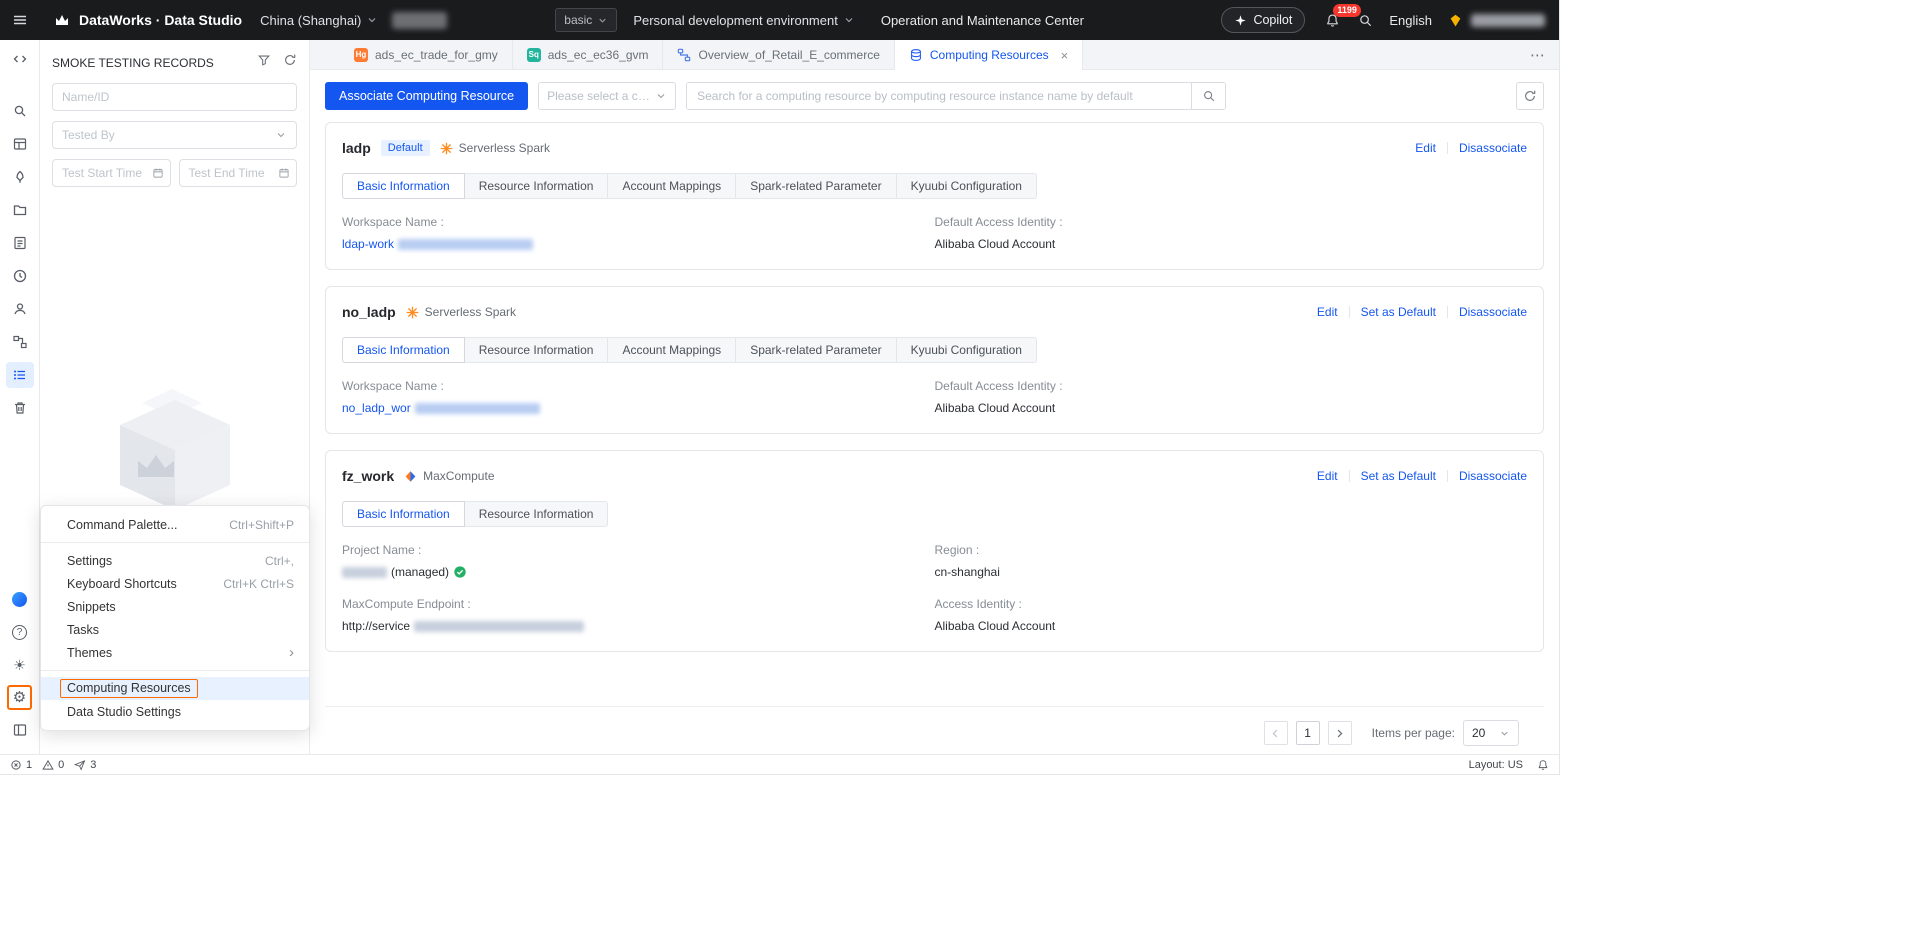 Image resolution: width=1919 pixels, height=942 pixels. Describe the element at coordinates (1208, 96) in the screenshot. I see `search-submit-button` at that location.